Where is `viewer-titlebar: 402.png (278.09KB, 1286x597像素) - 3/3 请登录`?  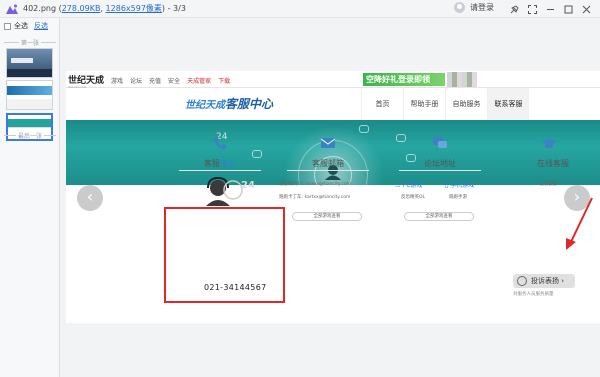 viewer-titlebar: 402.png (278.09KB, 1286x597像素) - 3/3 请登录 is located at coordinates (300, 9).